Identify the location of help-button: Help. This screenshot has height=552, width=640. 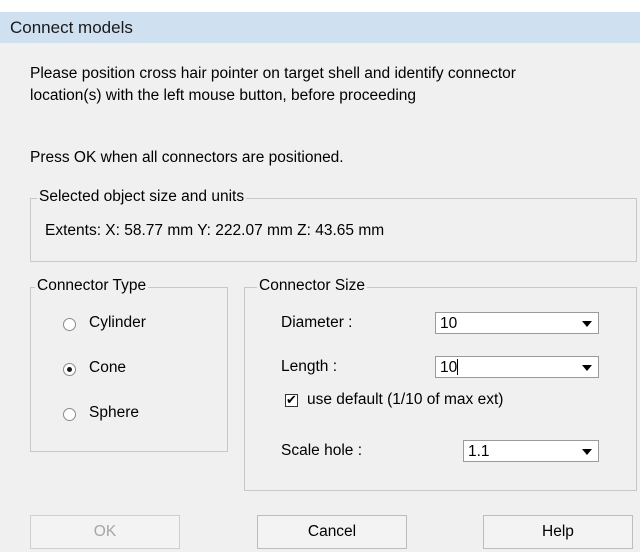
(558, 532).